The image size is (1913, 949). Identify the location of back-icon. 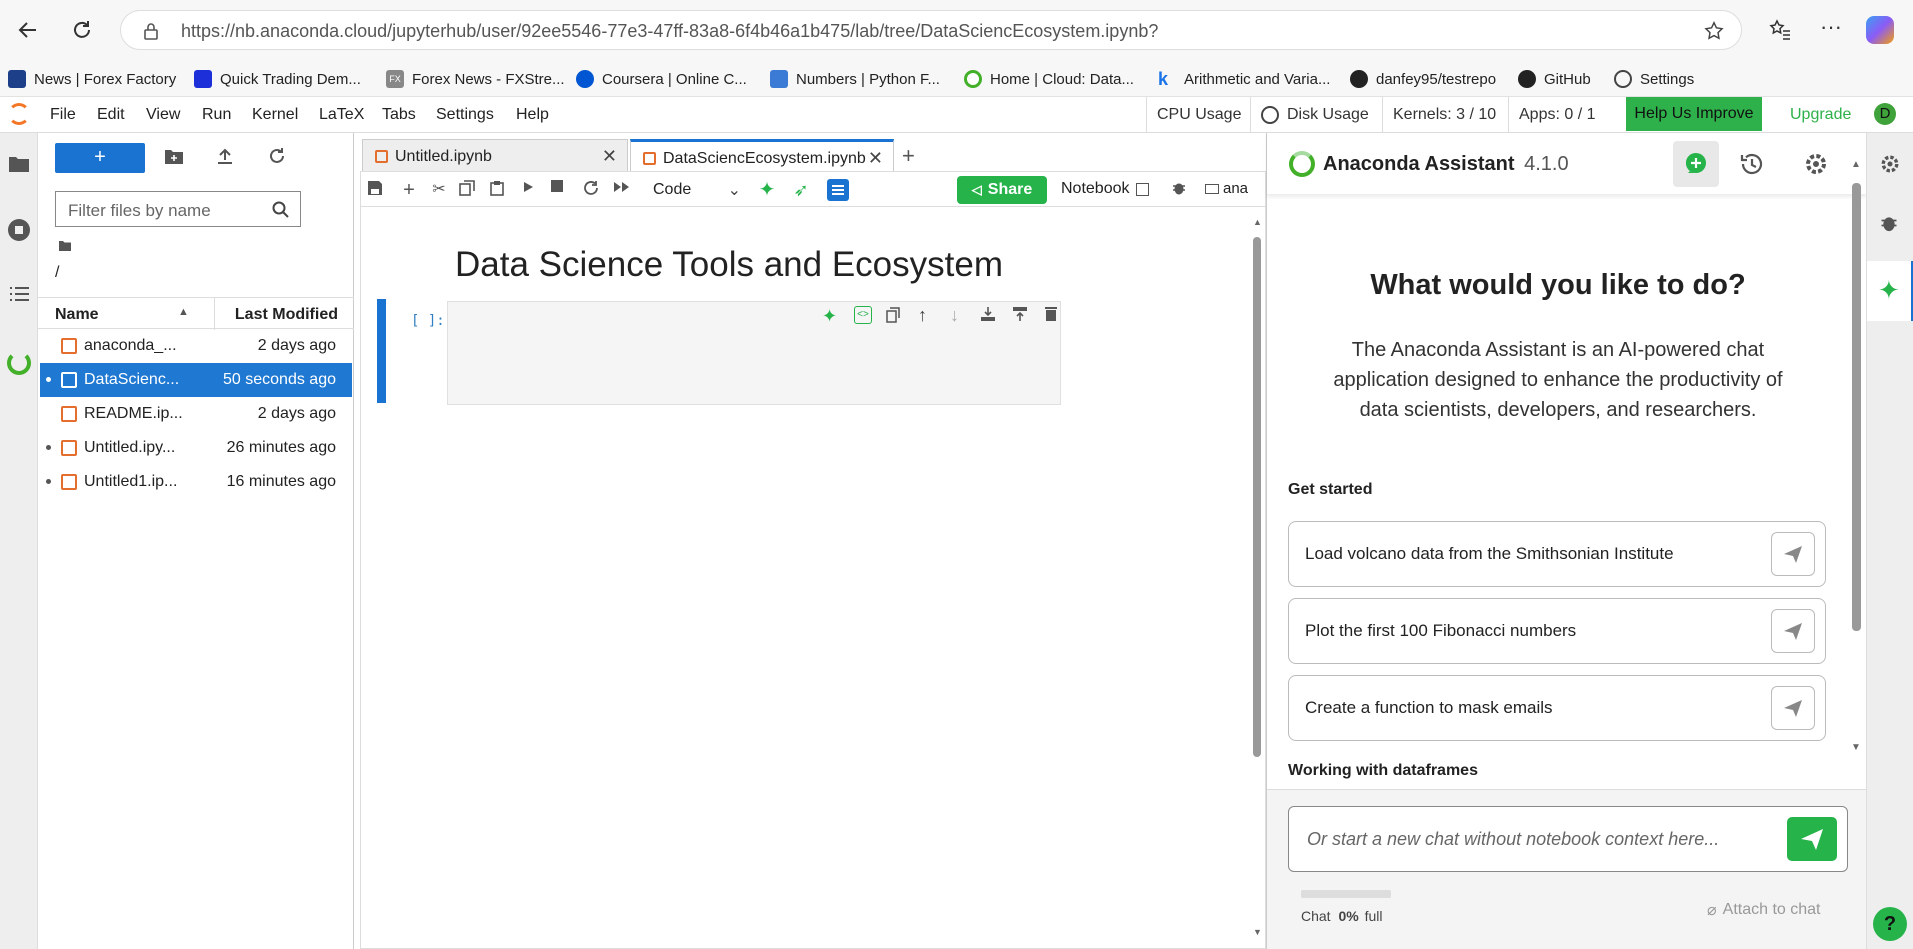
(28, 30).